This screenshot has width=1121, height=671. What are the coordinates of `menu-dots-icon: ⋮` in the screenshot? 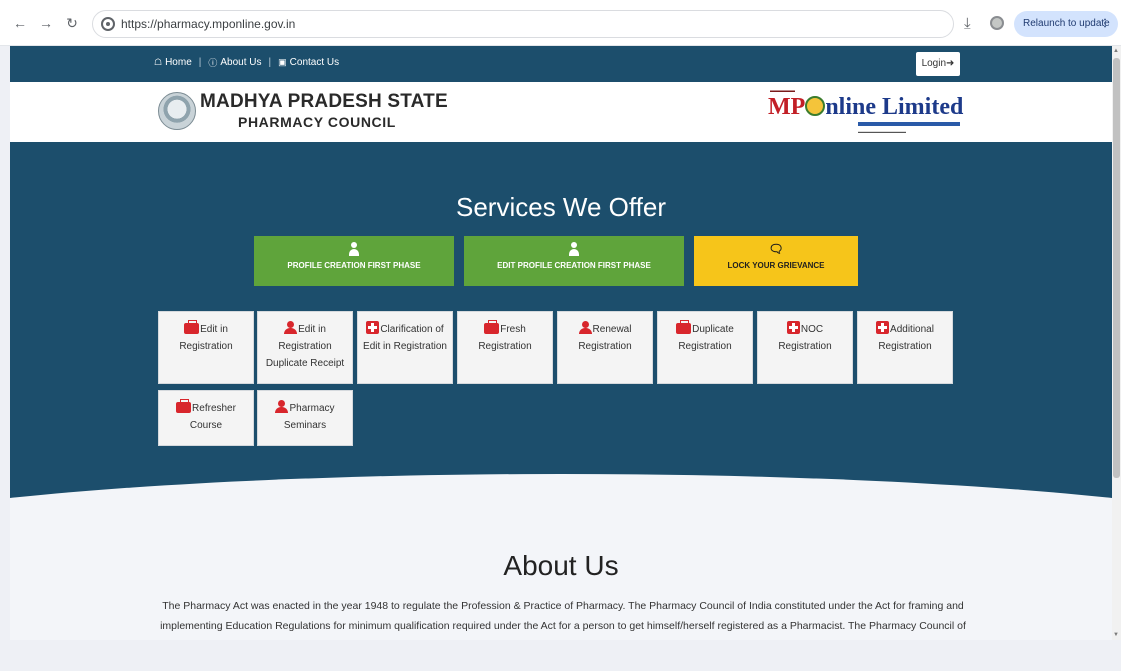 It's located at (1105, 23).